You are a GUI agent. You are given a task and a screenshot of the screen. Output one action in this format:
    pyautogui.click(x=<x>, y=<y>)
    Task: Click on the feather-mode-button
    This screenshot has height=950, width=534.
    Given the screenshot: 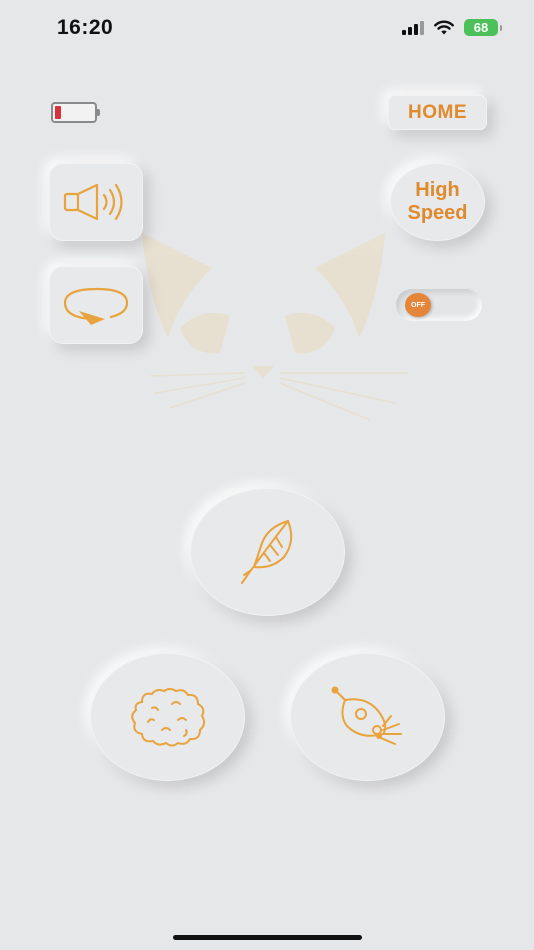 What is the action you would take?
    pyautogui.click(x=267, y=552)
    